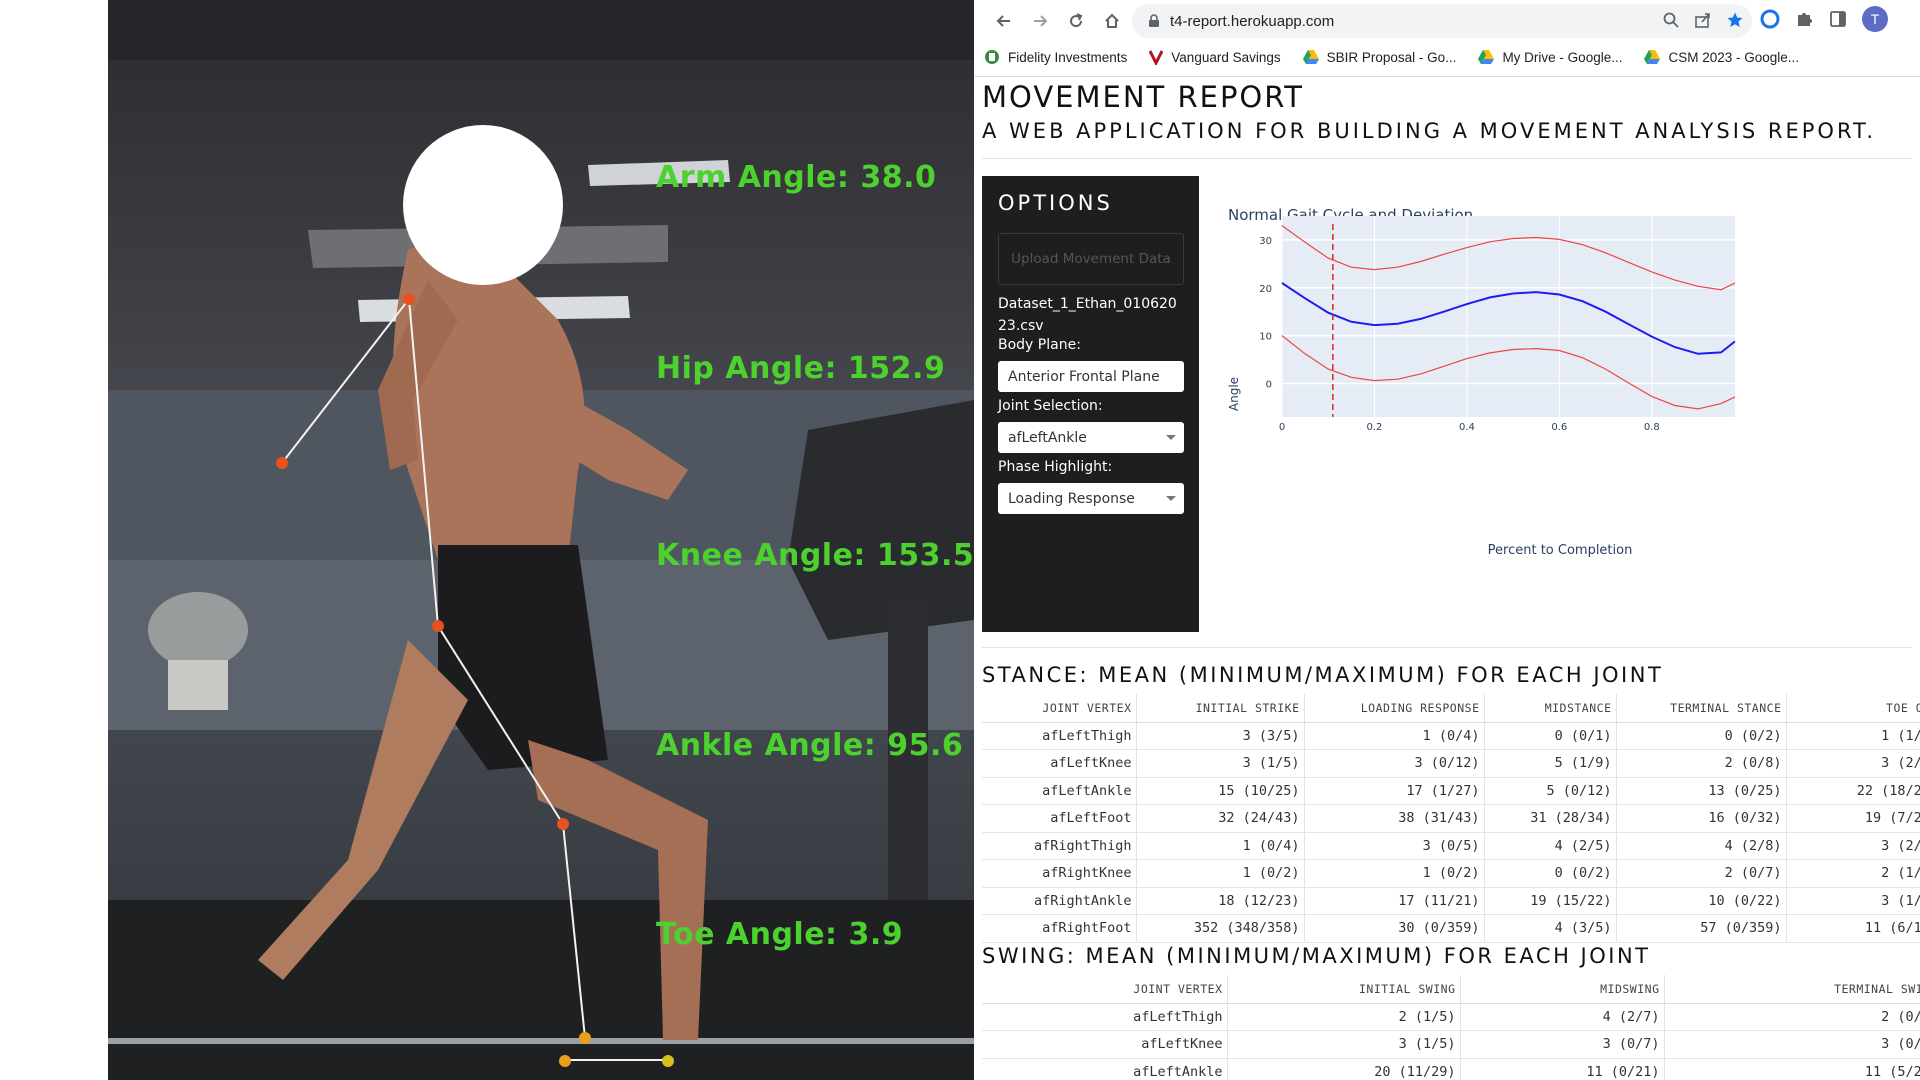 The height and width of the screenshot is (1080, 1920). Describe the element at coordinates (1220, 928) in the screenshot. I see `table-cell: 352 (348/358)` at that location.